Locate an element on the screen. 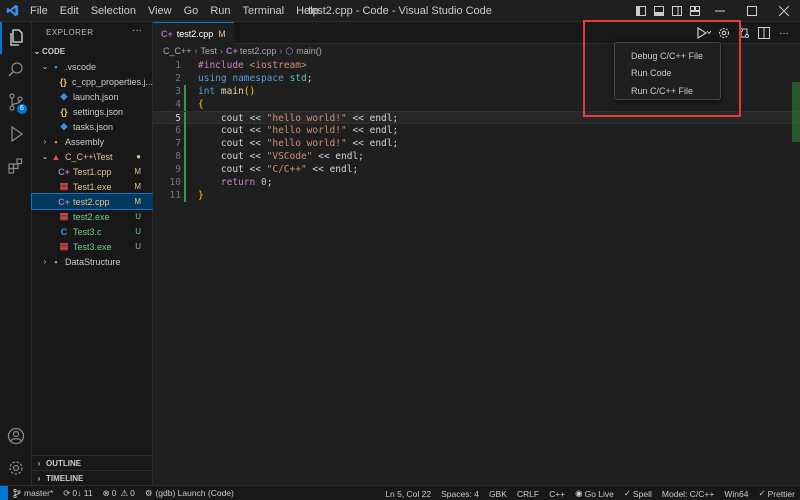 This screenshot has height=500, width=800. code-text: using namespace std; is located at coordinates (255, 78).